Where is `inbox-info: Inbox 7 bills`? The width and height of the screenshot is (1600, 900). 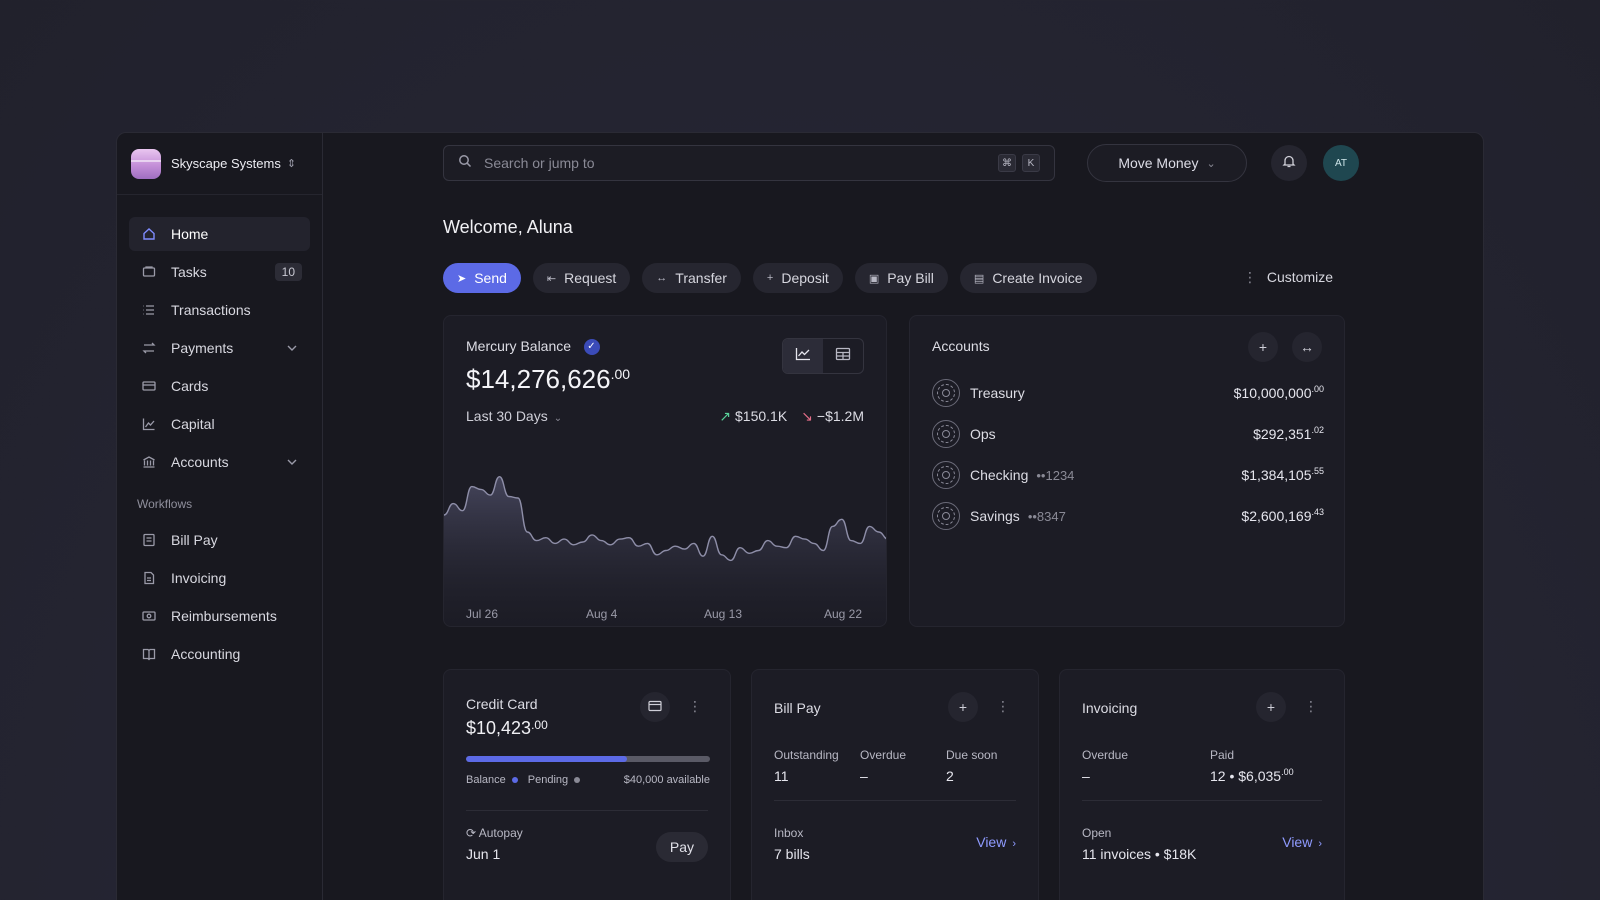
inbox-info: Inbox 7 bills is located at coordinates (792, 844).